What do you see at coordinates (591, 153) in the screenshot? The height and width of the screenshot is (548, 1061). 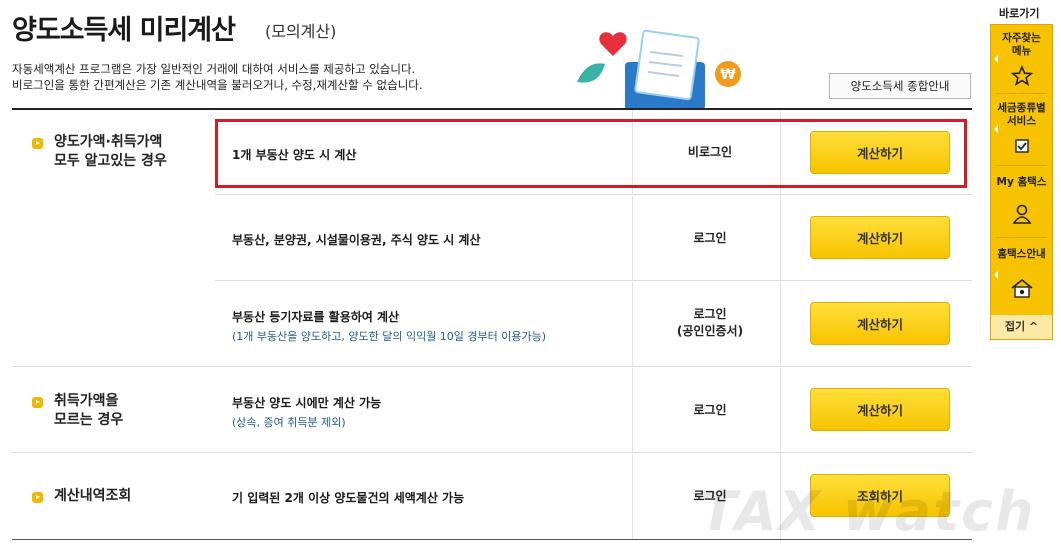 I see `highlight-box` at bounding box center [591, 153].